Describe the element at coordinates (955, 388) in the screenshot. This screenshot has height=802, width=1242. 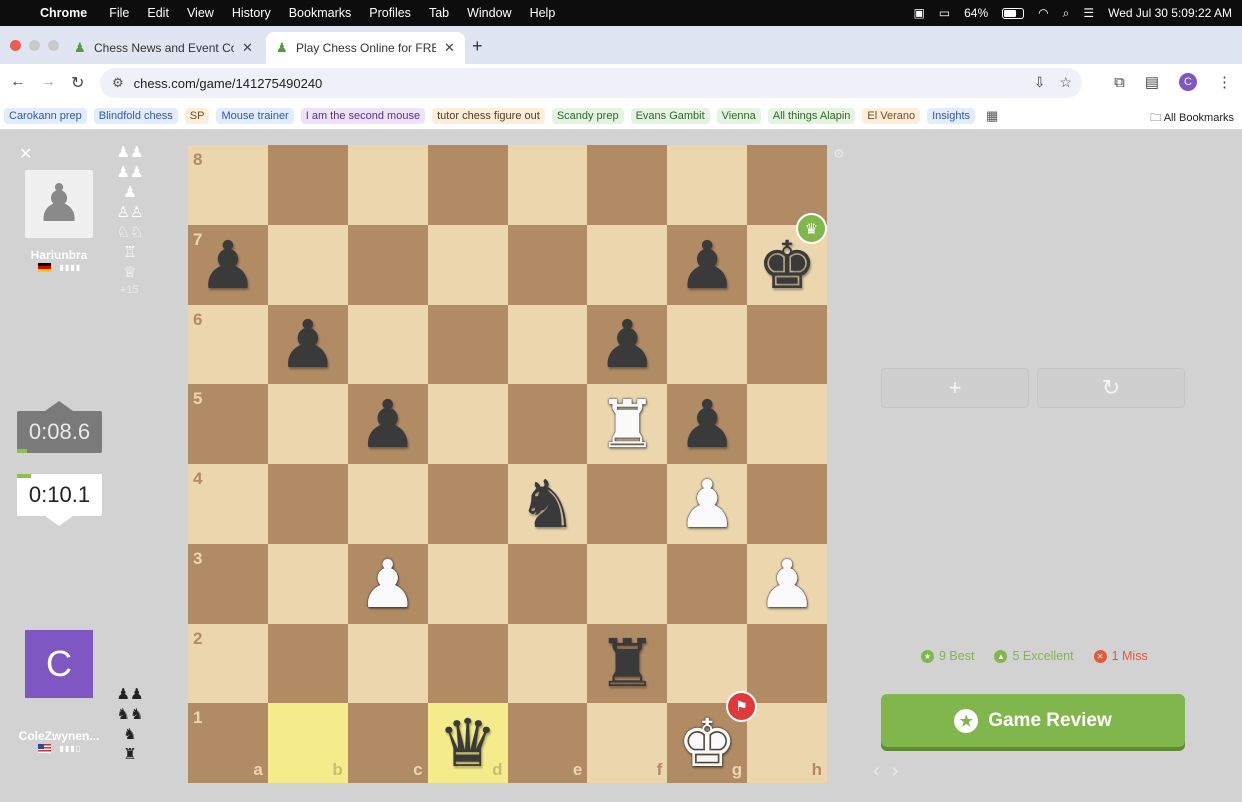
I see `new-game-button: +` at that location.